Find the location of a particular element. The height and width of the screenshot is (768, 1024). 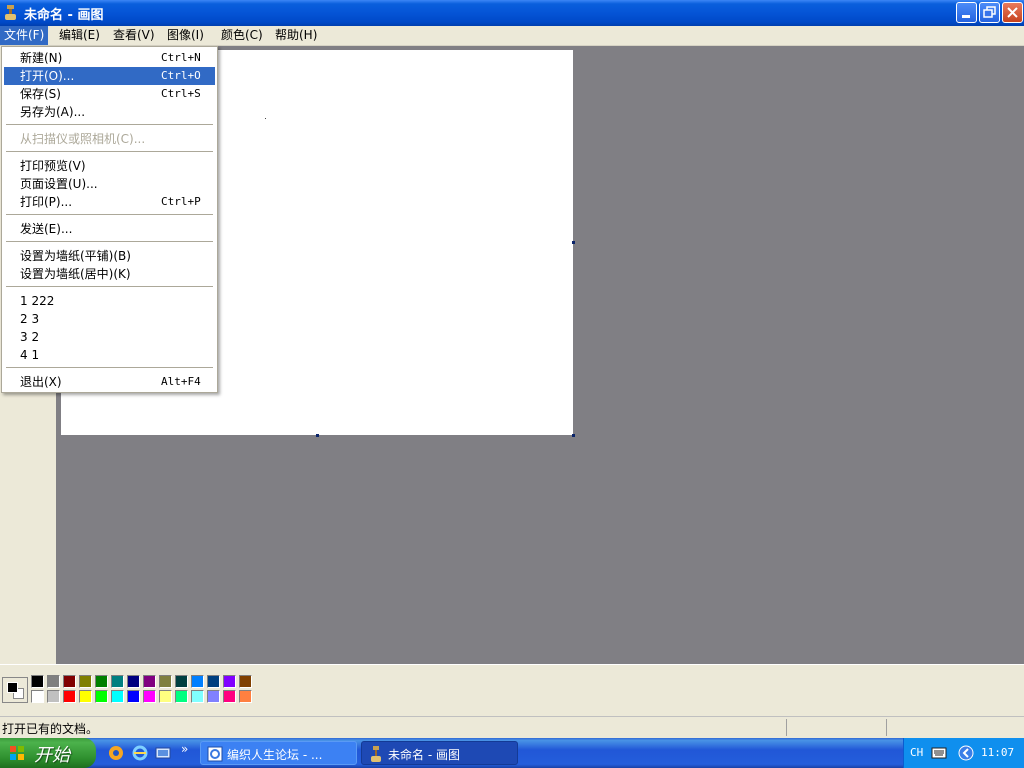

task-button-paint: 未命名 - 画图 is located at coordinates (439, 753).